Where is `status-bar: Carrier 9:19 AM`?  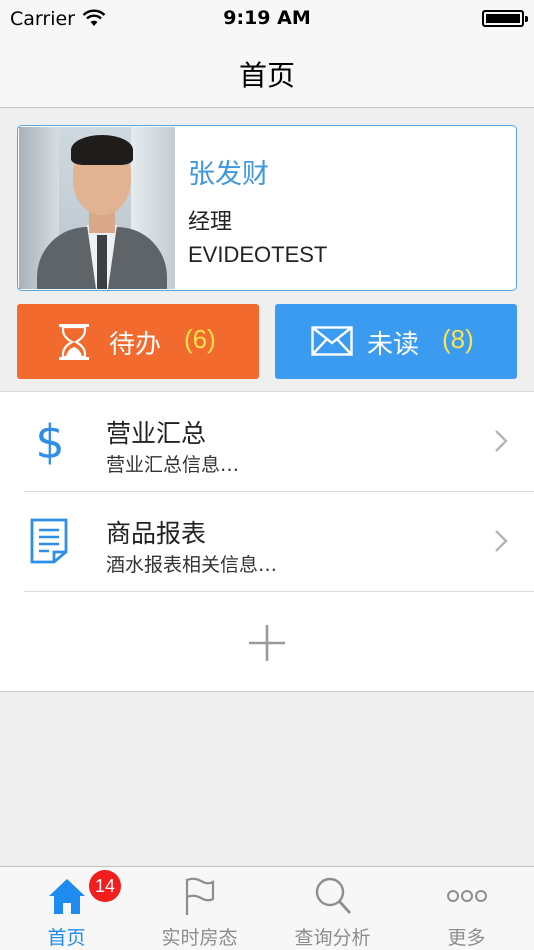
status-bar: Carrier 9:19 AM is located at coordinates (267, 19).